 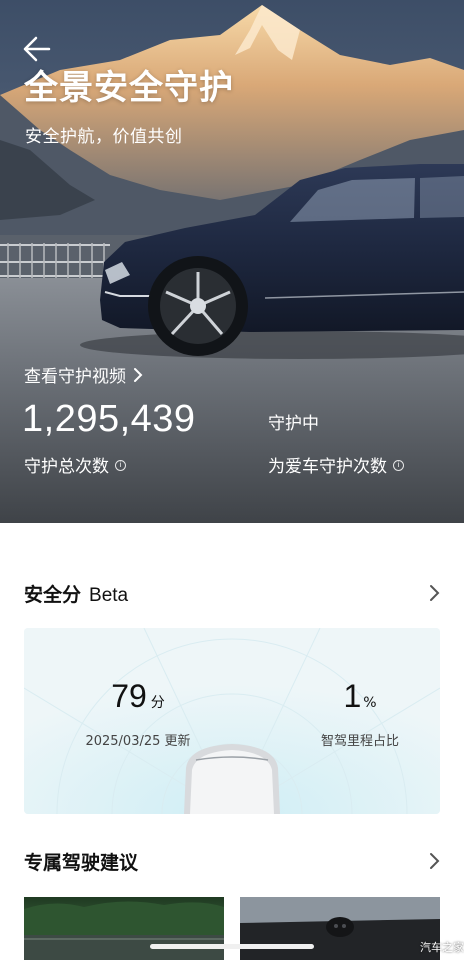 What do you see at coordinates (232, 779) in the screenshot?
I see `car-top-view` at bounding box center [232, 779].